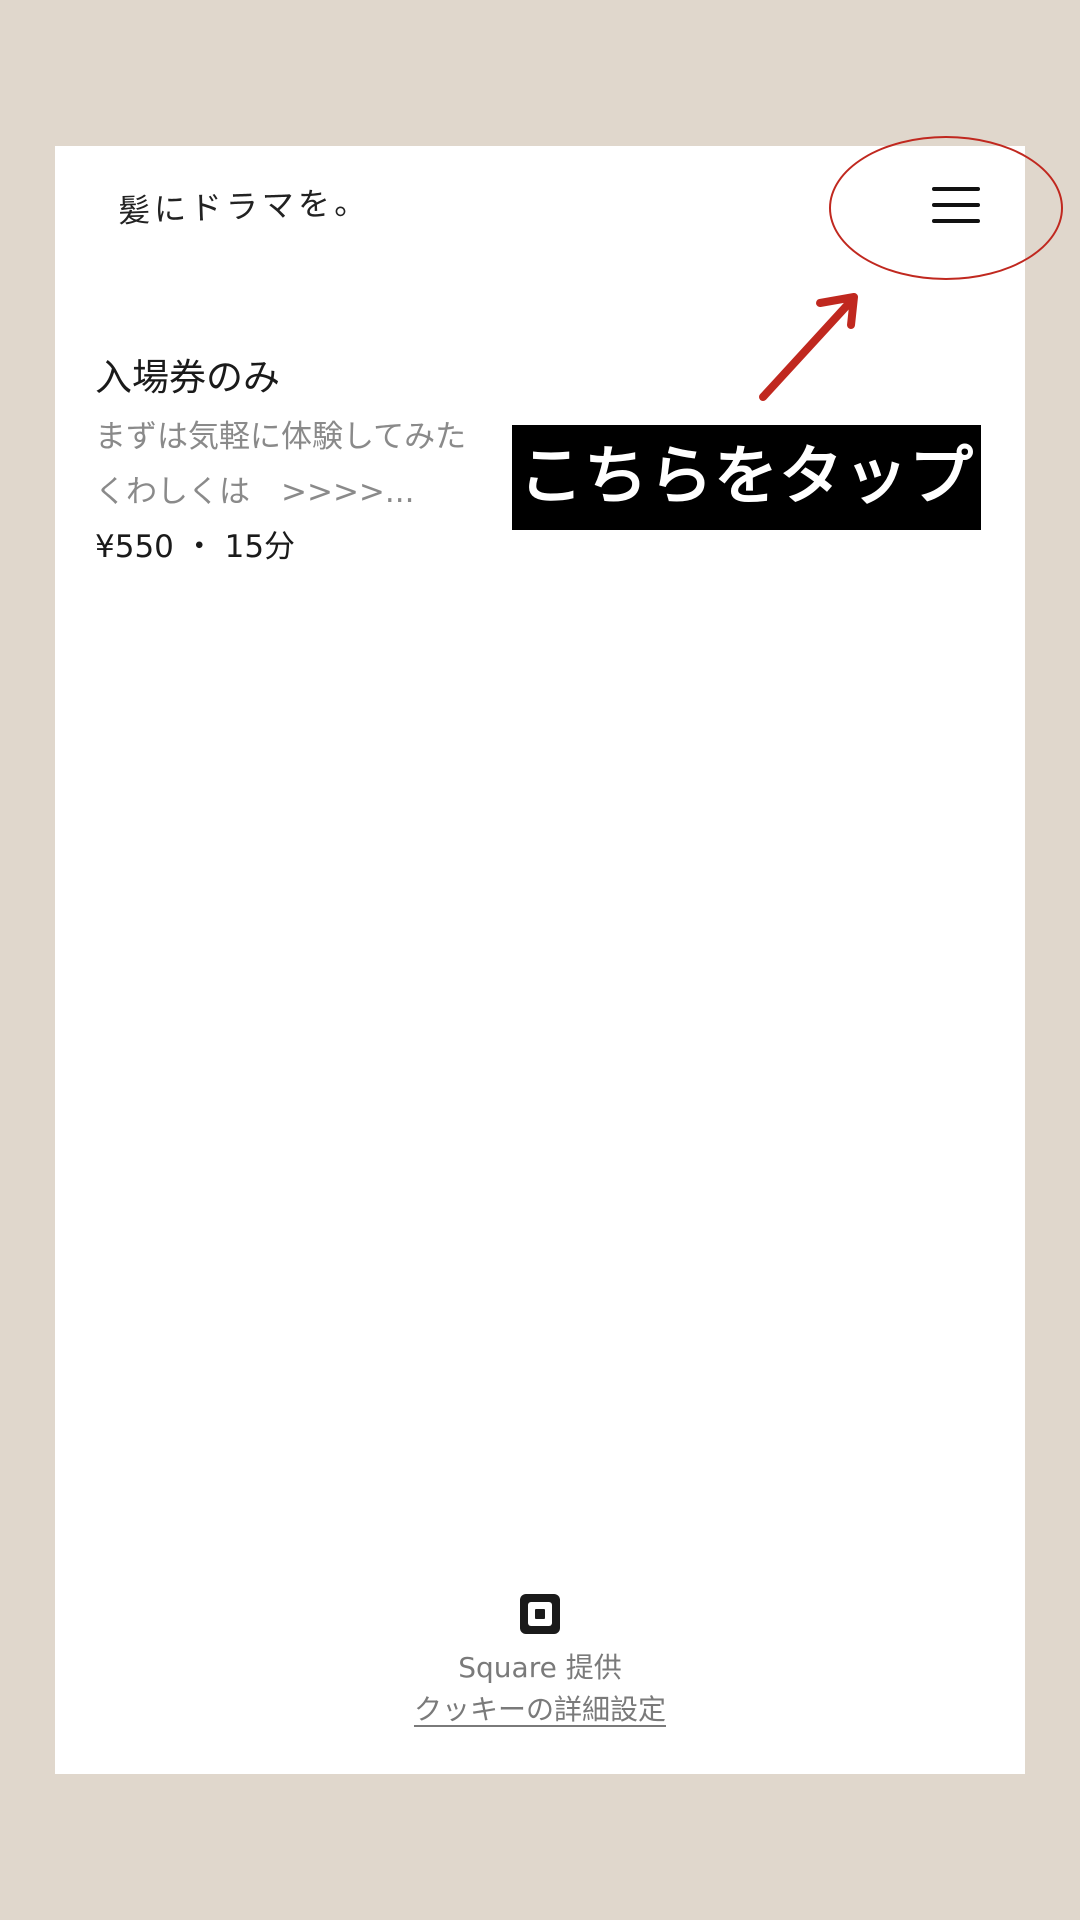  Describe the element at coordinates (187, 377) in the screenshot. I see `service-title: 入場券のみ` at that location.